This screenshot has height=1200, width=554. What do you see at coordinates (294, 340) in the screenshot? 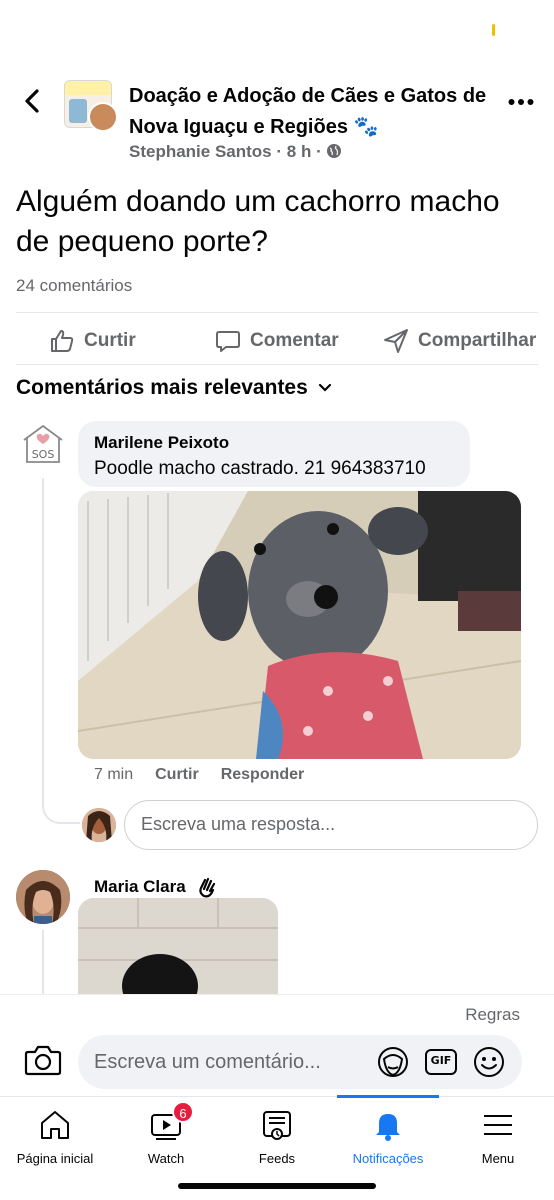
I see `comment-label: Comentar` at bounding box center [294, 340].